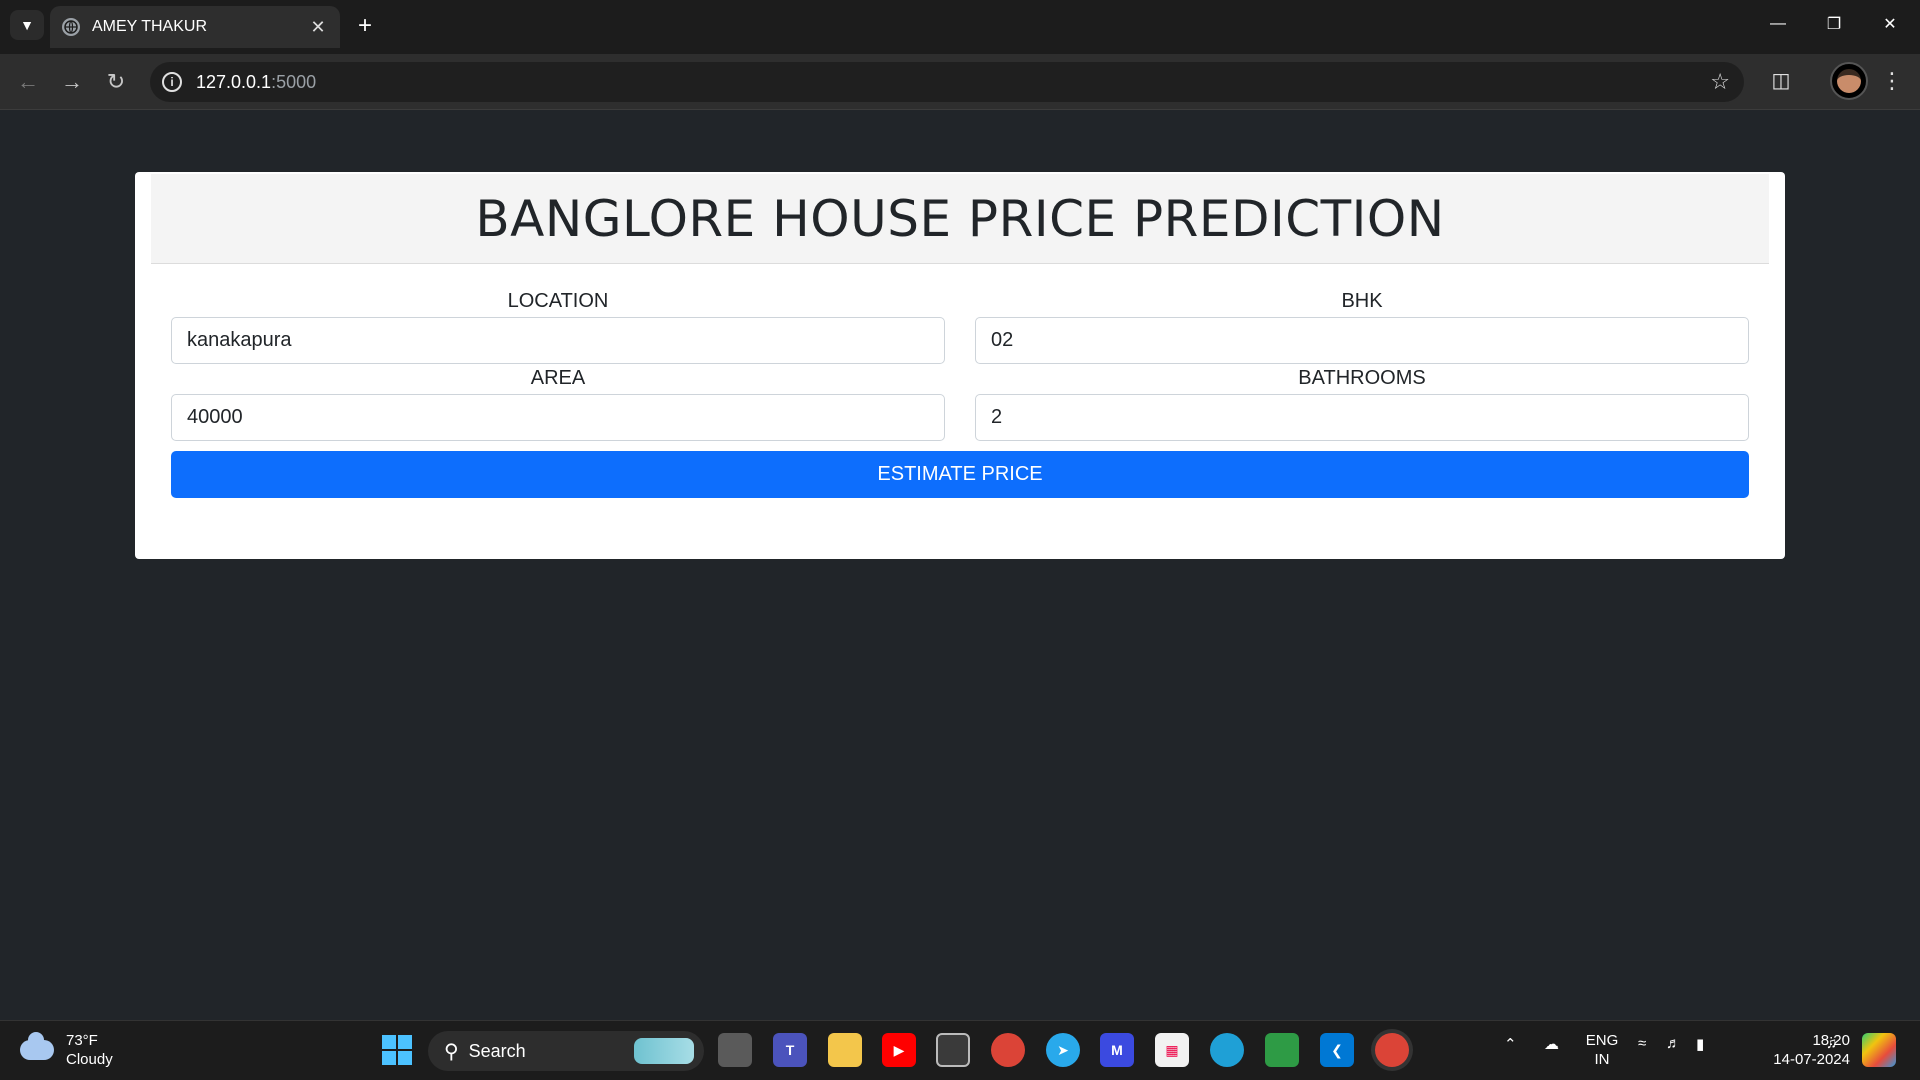 The image size is (1920, 1080). Describe the element at coordinates (365, 27) in the screenshot. I see `new-tab-button: +` at that location.